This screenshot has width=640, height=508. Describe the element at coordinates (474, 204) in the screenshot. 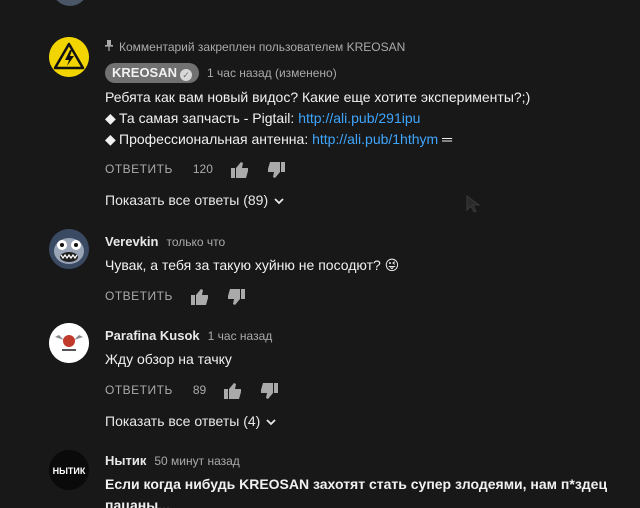

I see `mouse-cursor-icon` at that location.